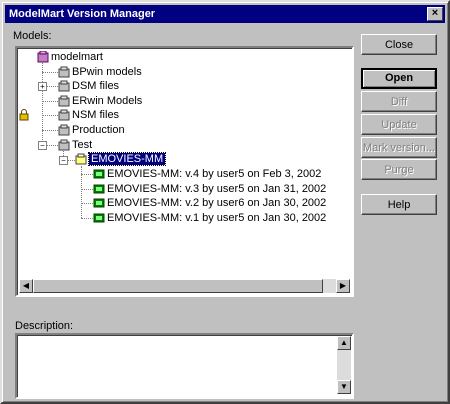 The height and width of the screenshot is (404, 450). Describe the element at coordinates (178, 286) in the screenshot. I see `scroll-thumb` at that location.